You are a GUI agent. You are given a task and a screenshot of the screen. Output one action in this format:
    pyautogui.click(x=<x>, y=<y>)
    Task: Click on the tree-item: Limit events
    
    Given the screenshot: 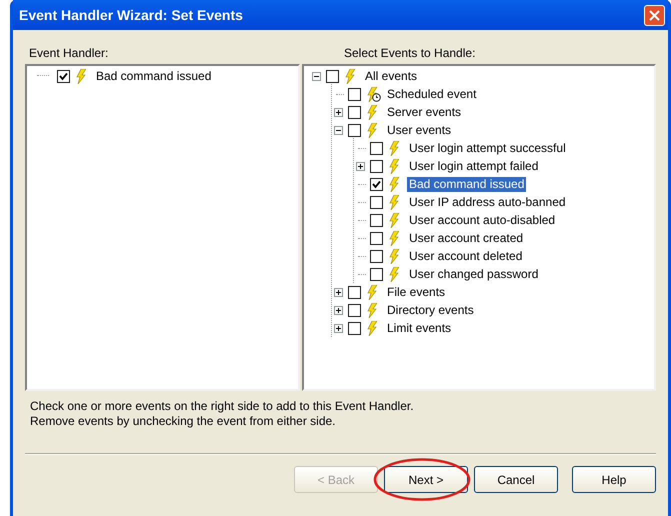 What is the action you would take?
    pyautogui.click(x=419, y=328)
    